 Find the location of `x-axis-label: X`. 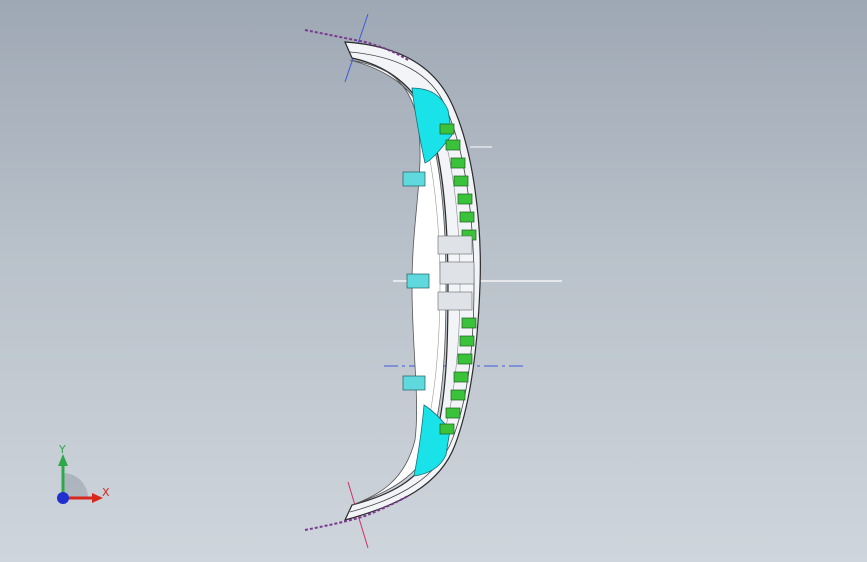

x-axis-label: X is located at coordinates (106, 492).